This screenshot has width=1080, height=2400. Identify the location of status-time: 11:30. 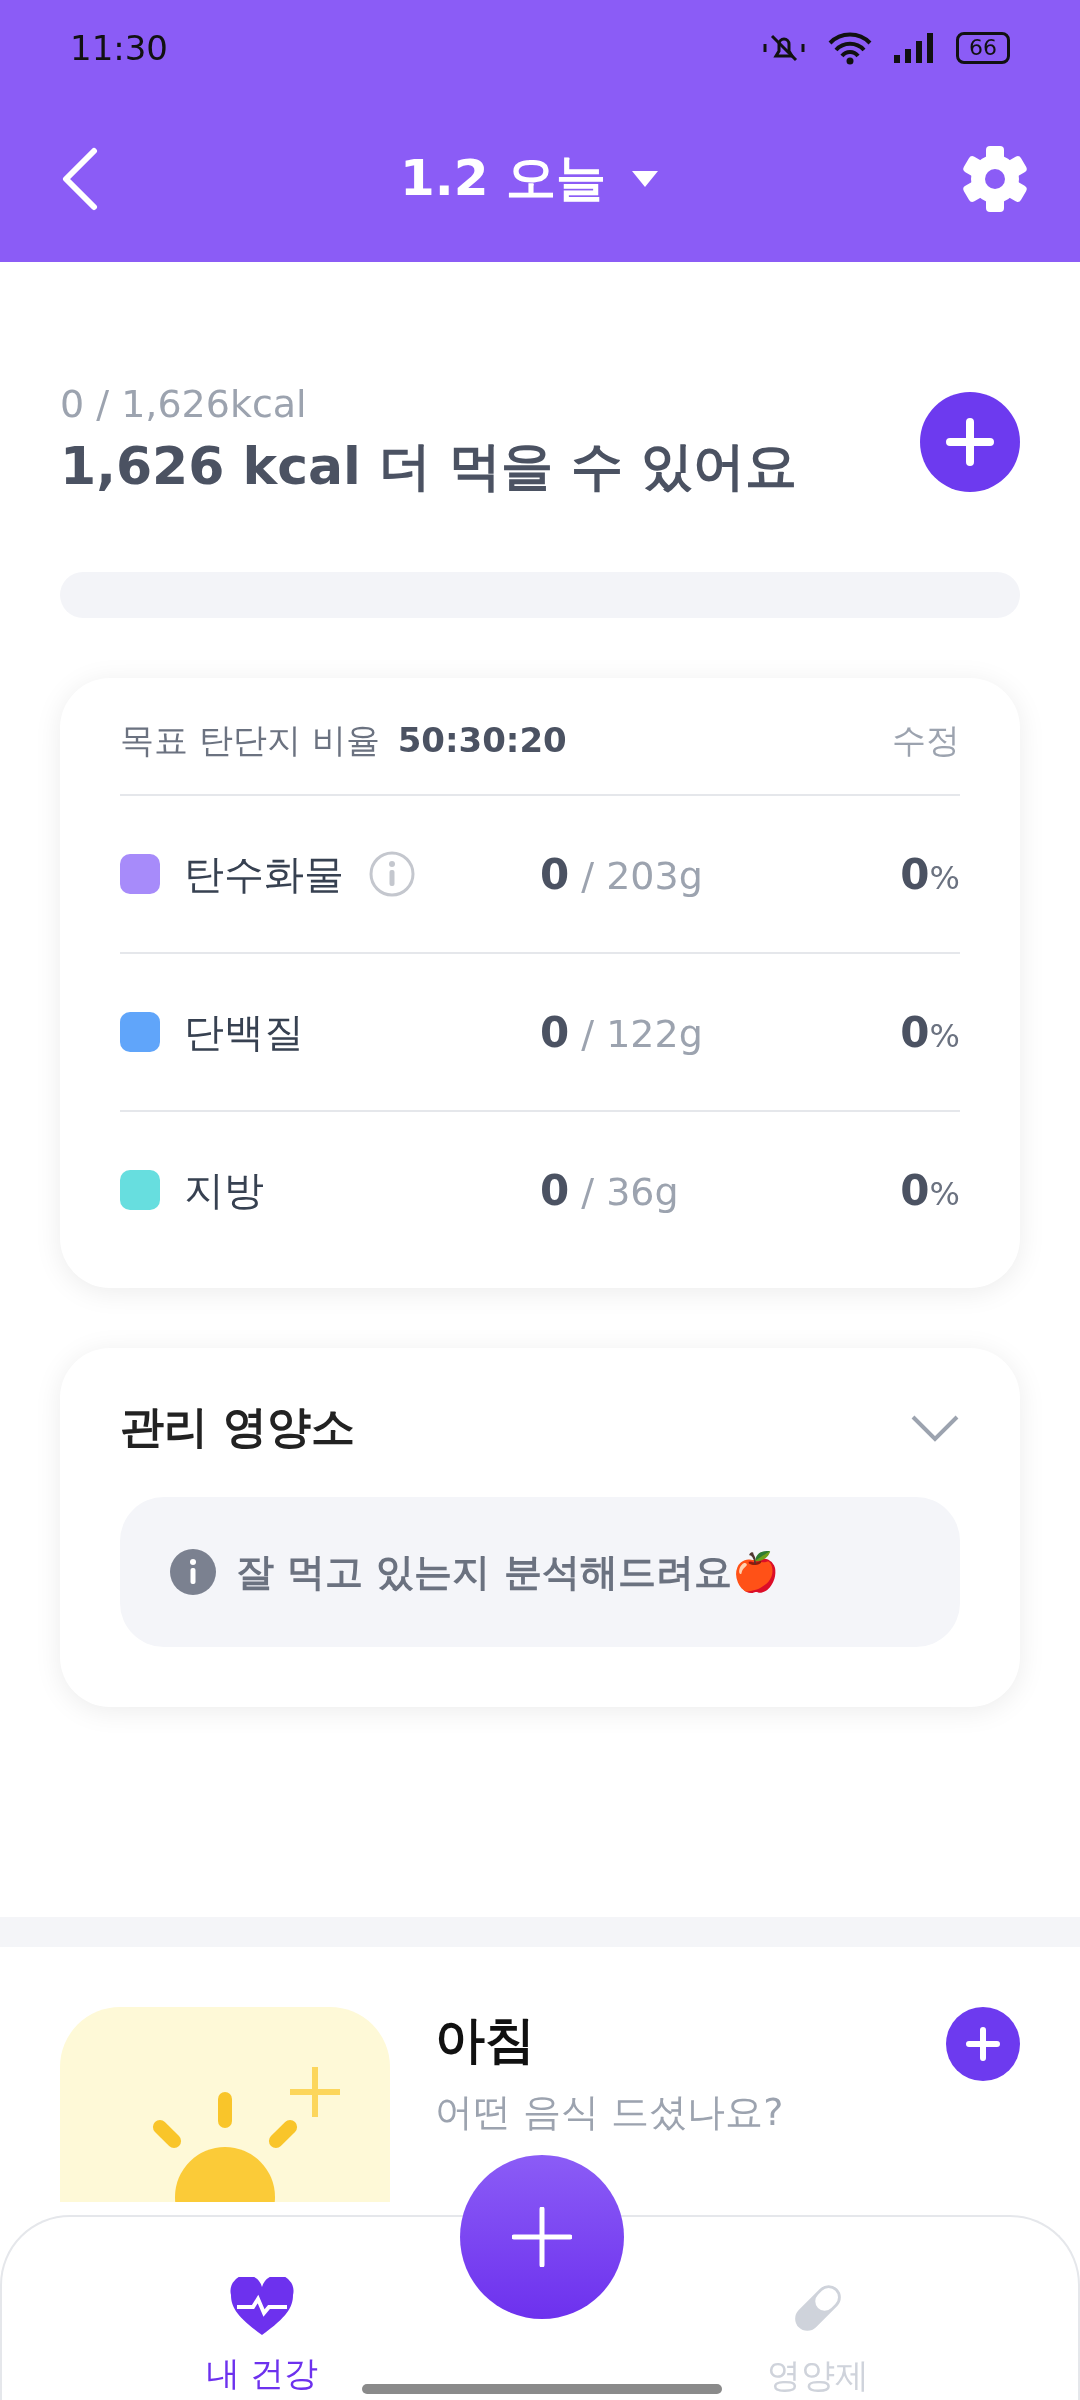
(119, 47).